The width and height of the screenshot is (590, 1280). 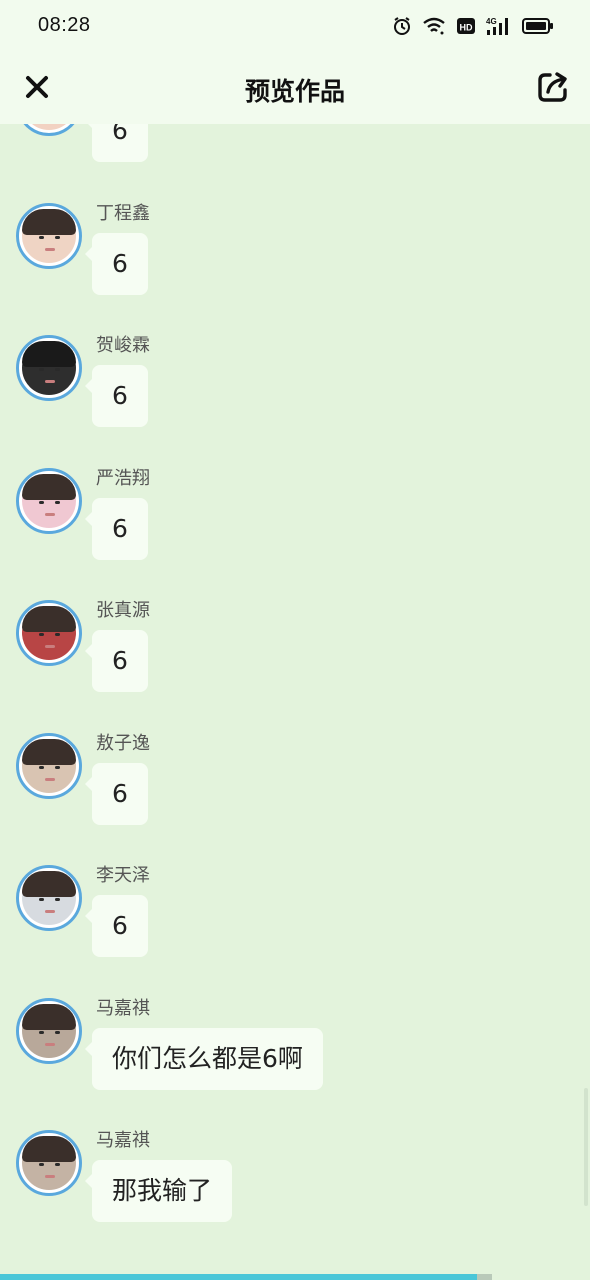 I want to click on svg-text: 4G, so click(x=491, y=21).